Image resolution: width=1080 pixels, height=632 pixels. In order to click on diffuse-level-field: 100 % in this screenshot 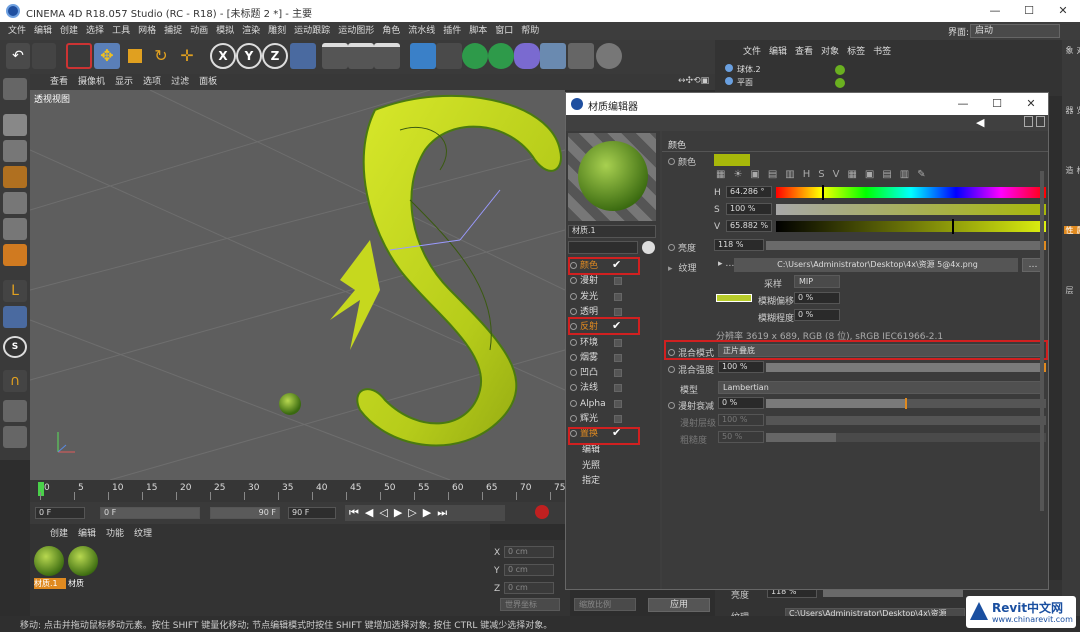, I will do `click(741, 420)`.